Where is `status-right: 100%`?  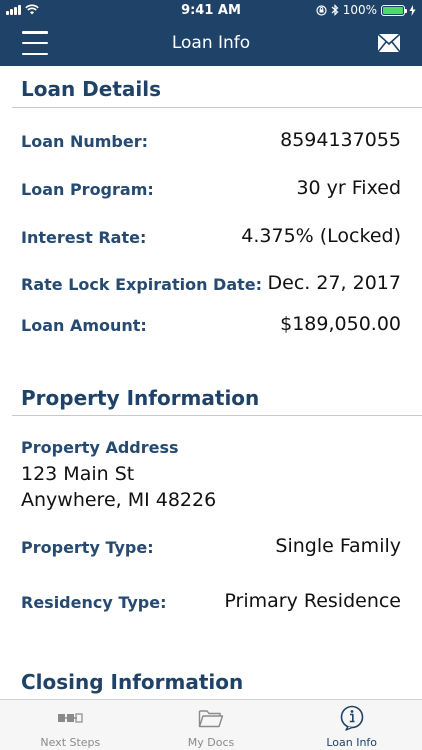 status-right: 100% is located at coordinates (366, 10).